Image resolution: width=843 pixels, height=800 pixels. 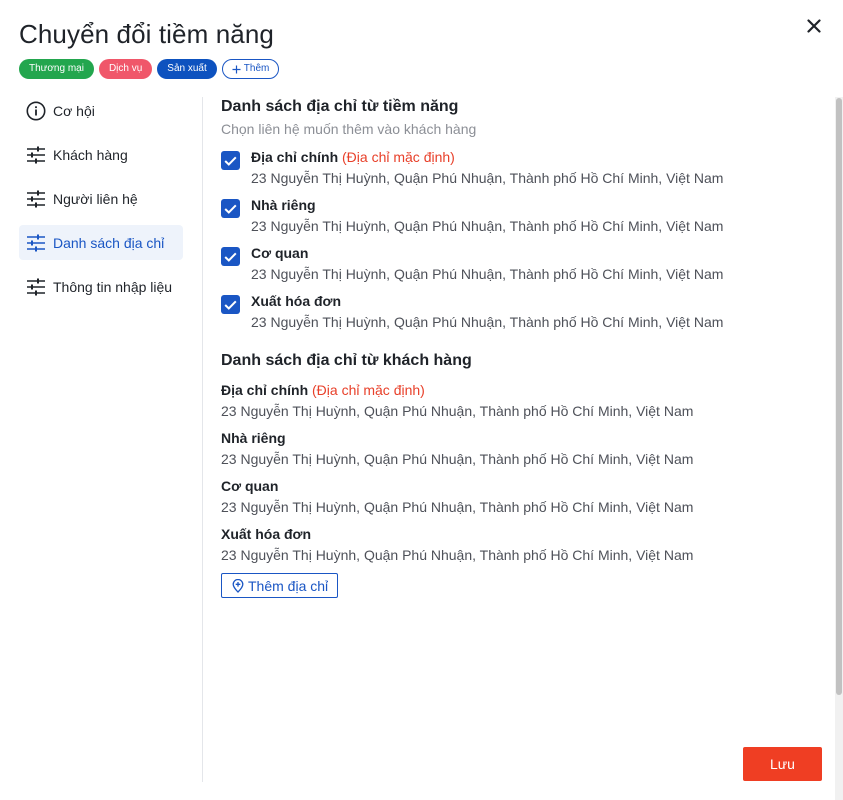 I want to click on add-tag-label: Thêm, so click(x=256, y=68).